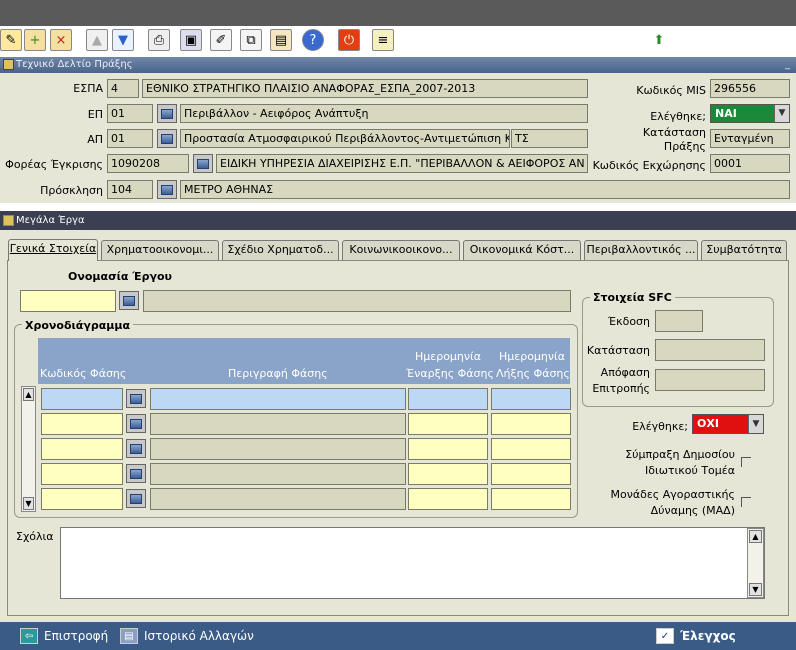 The image size is (796, 650). I want to click on header-checked-dropdown: ΝΑΙ ▼, so click(750, 113).